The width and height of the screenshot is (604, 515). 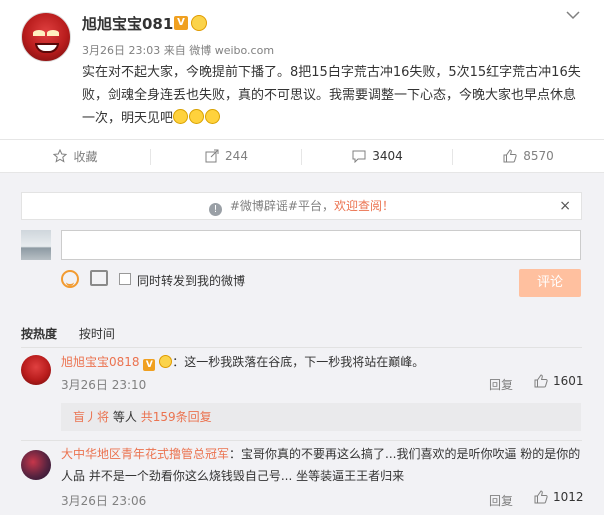 What do you see at coordinates (298, 362) in the screenshot?
I see `comment-text: ：这一秒我跌落在谷底，下一秒我将站在巅峰。` at bounding box center [298, 362].